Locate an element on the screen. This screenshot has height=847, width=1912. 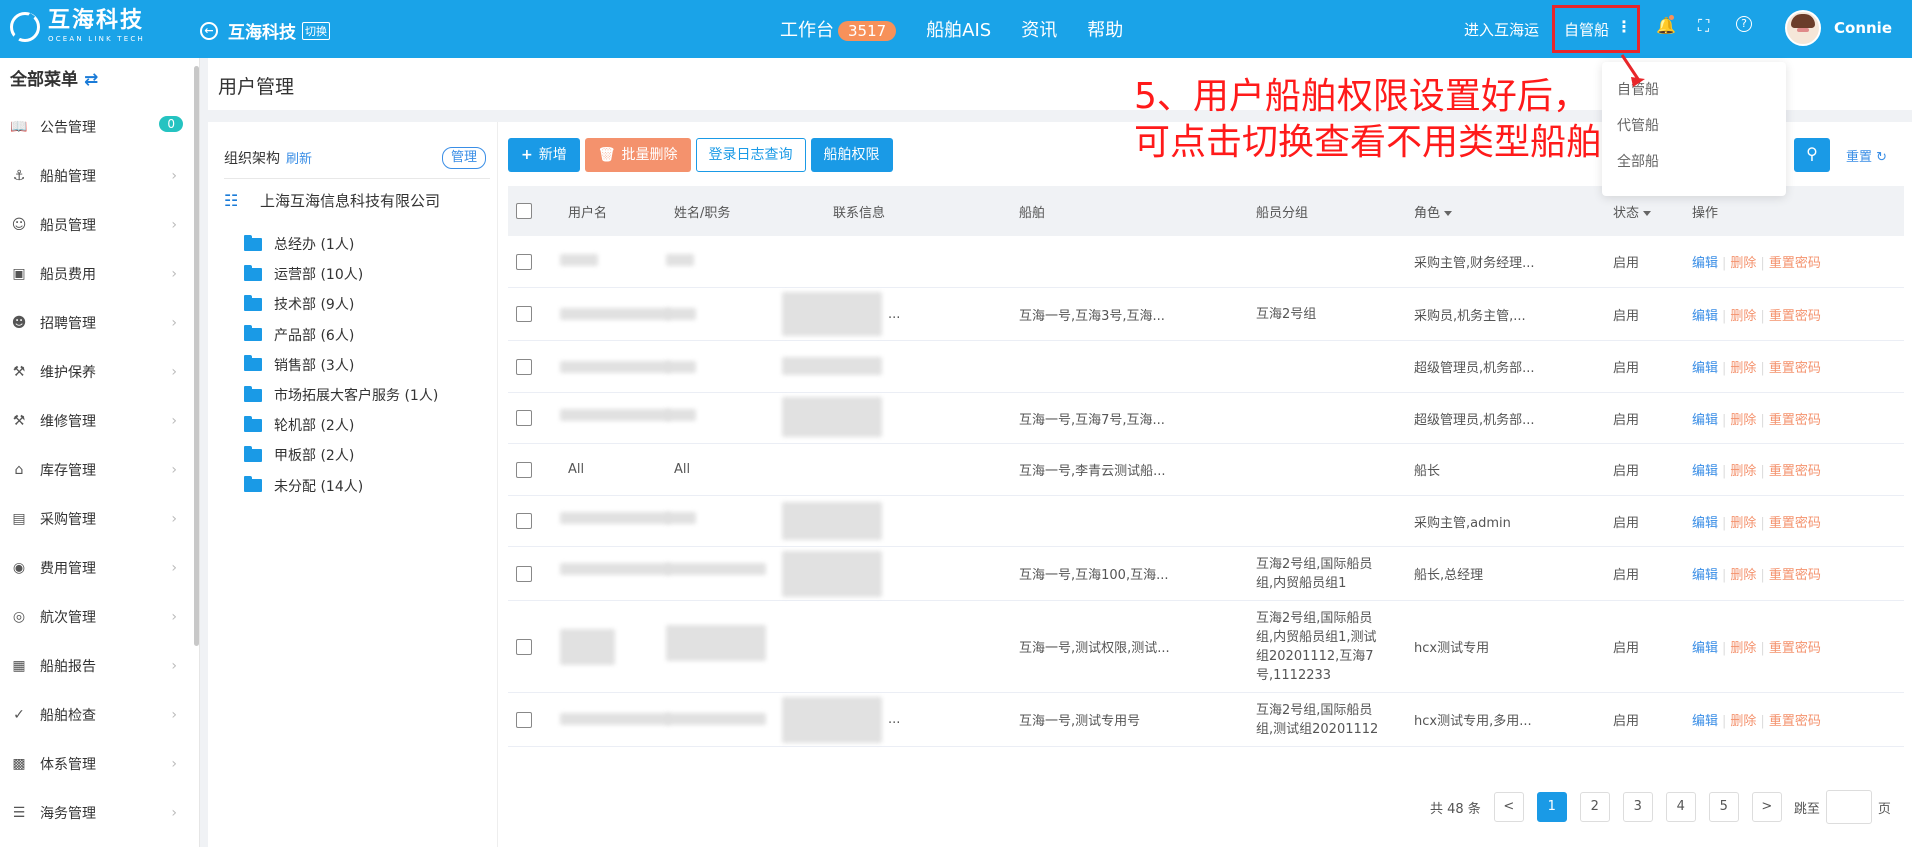
nav-help: 帮助 is located at coordinates (1105, 29).